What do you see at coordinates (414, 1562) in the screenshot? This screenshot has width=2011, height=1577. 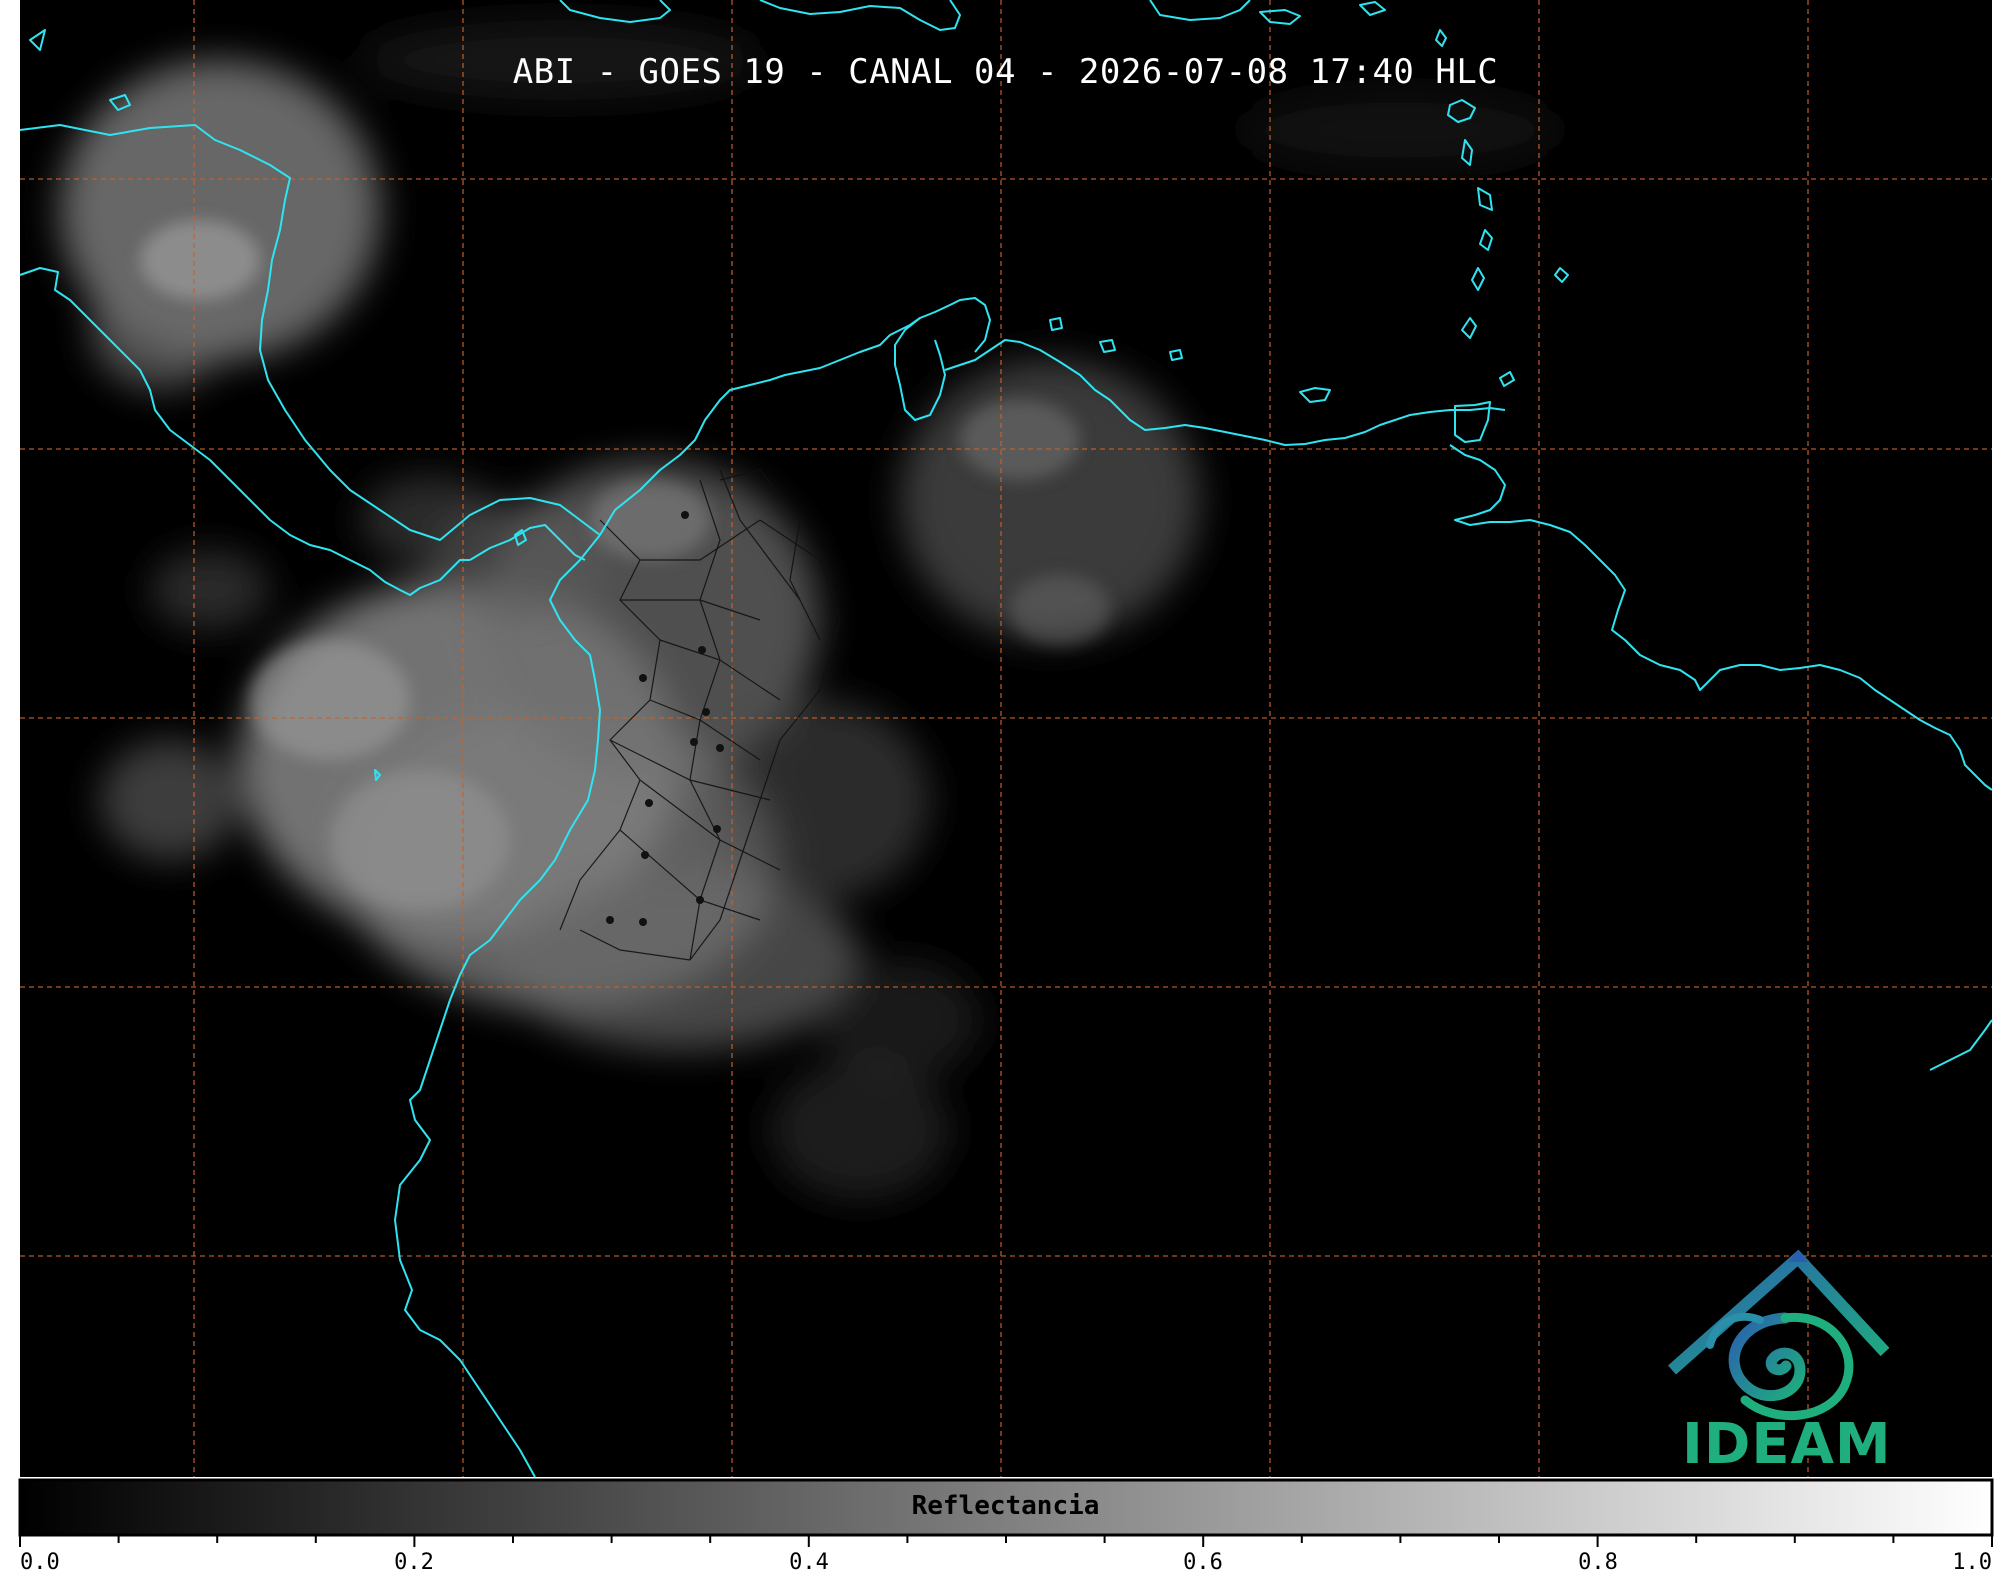 I see `colorbar-tick-label: 0.2` at bounding box center [414, 1562].